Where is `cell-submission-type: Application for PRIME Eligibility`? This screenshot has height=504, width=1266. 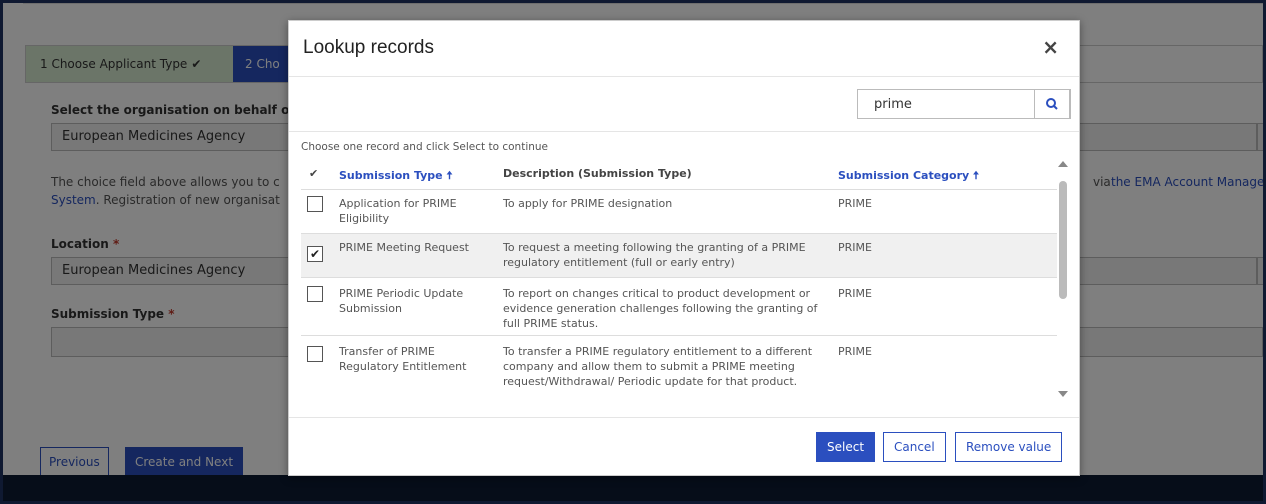
cell-submission-type: Application for PRIME Eligibility is located at coordinates (398, 211).